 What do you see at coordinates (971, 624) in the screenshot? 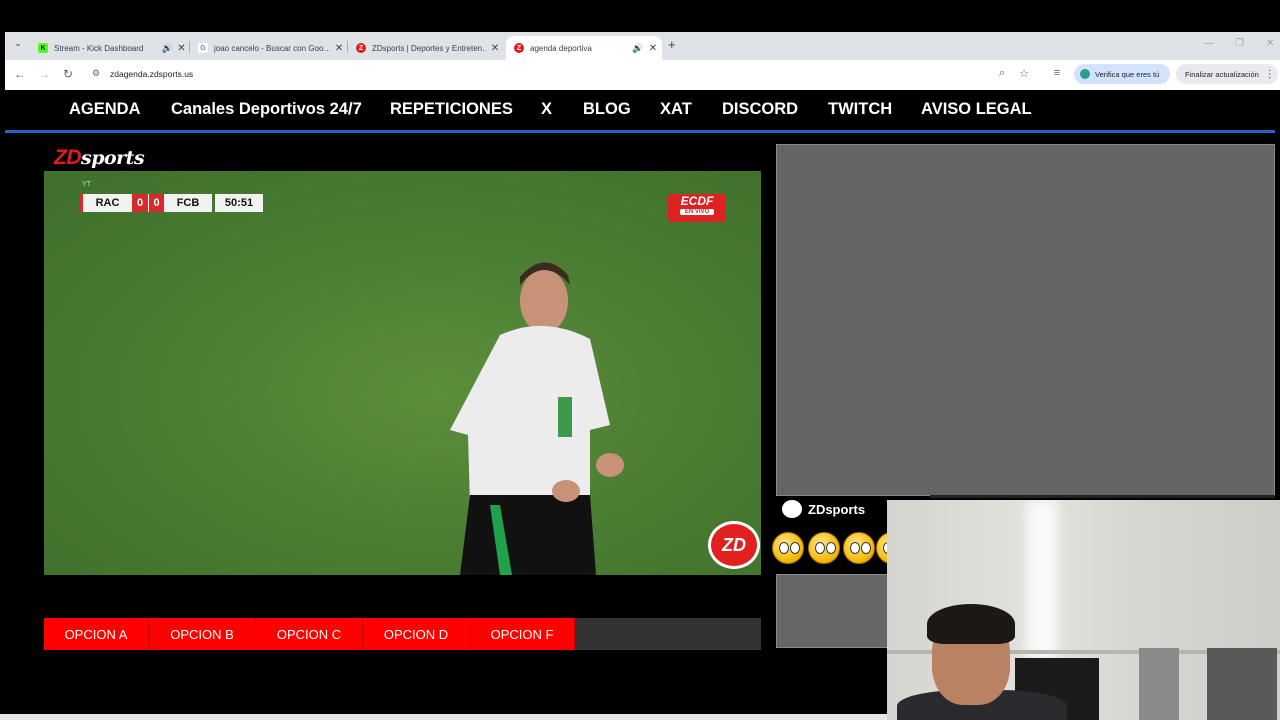
I see `person-hair` at bounding box center [971, 624].